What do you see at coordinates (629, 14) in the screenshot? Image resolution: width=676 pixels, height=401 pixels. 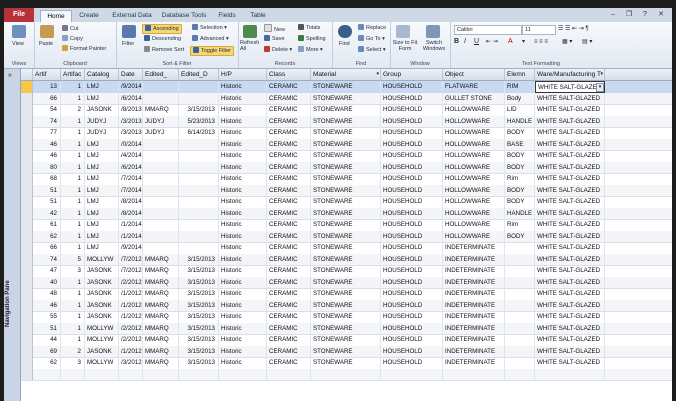 I see `restore-icon: ❐` at bounding box center [629, 14].